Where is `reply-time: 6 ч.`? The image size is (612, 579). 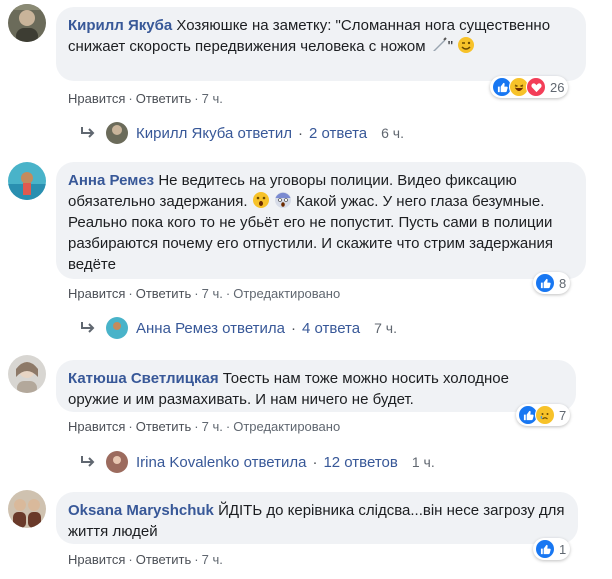 reply-time: 6 ч. is located at coordinates (392, 133).